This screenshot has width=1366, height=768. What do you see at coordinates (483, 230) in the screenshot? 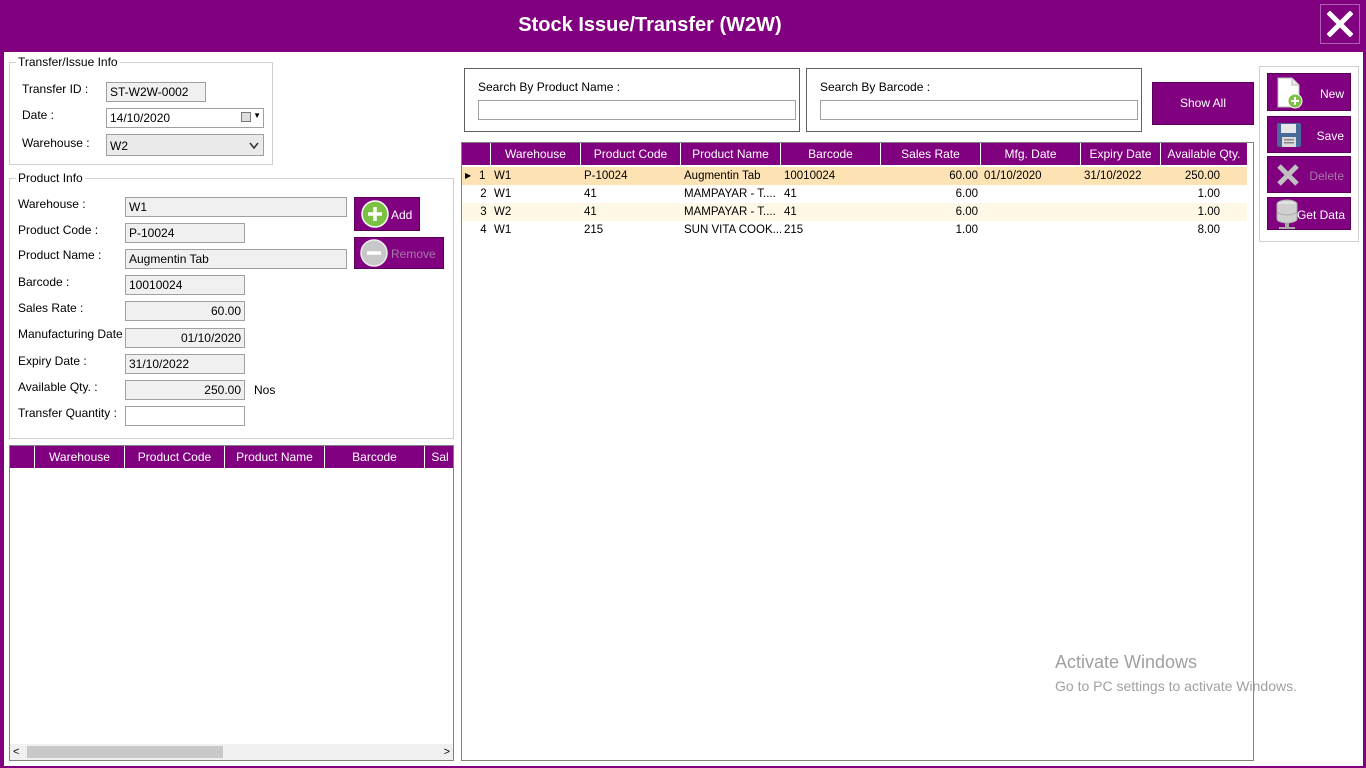
I see `row-number: 4` at bounding box center [483, 230].